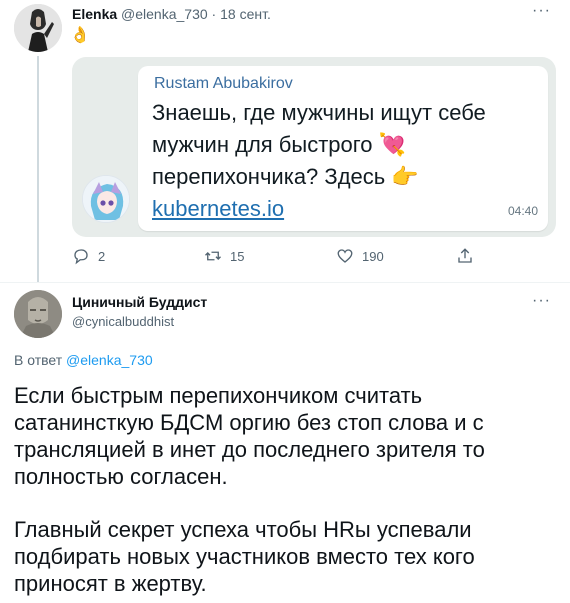 This screenshot has height=603, width=570. Describe the element at coordinates (123, 321) in the screenshot. I see `author-handle: @cynicalbuddhist` at that location.